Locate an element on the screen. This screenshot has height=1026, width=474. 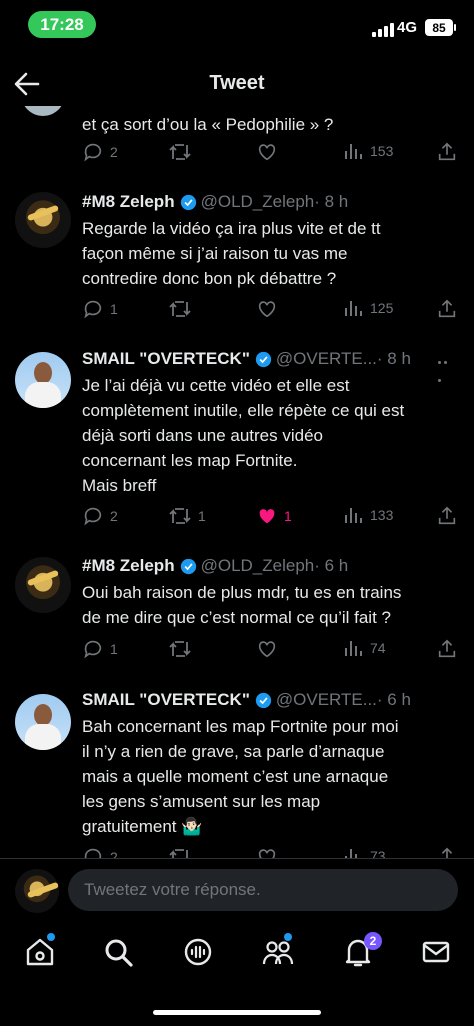
tweet-header: #M8 Zeleph @OLD_Zeleph · 6 h is located at coordinates (270, 566).